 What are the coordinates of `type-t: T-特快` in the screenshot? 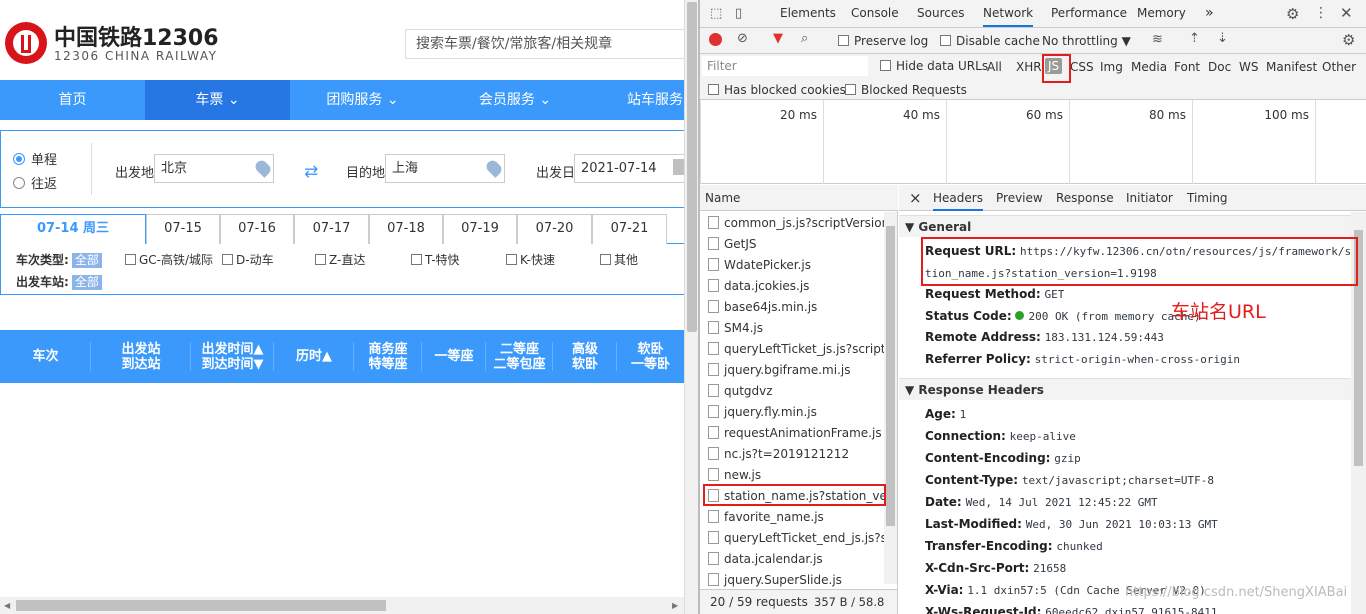 It's located at (435, 259).